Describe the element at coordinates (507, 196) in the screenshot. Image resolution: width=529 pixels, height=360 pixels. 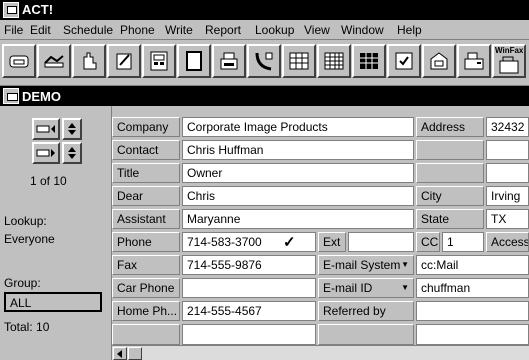
I see `city-field: Irving` at that location.